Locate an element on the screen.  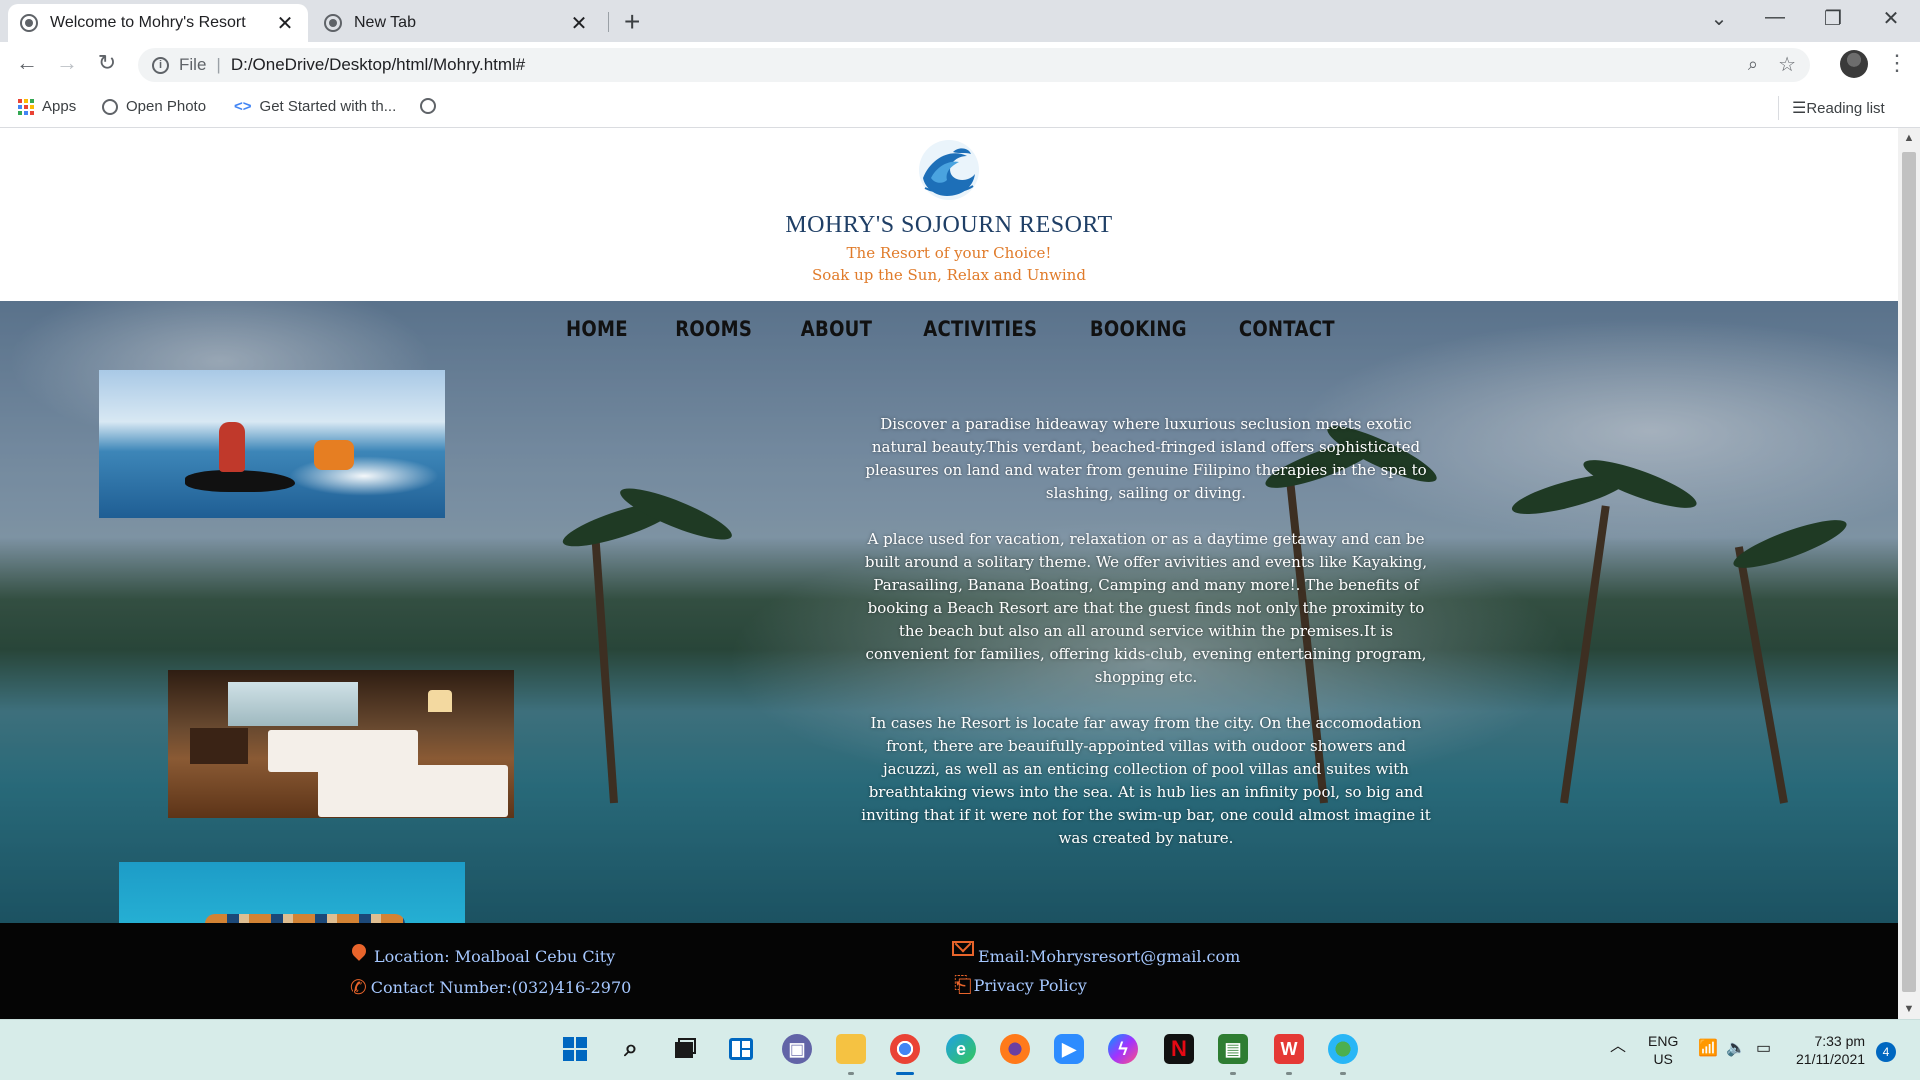
reading-list-button: ☰ Reading list is located at coordinates (1838, 108).